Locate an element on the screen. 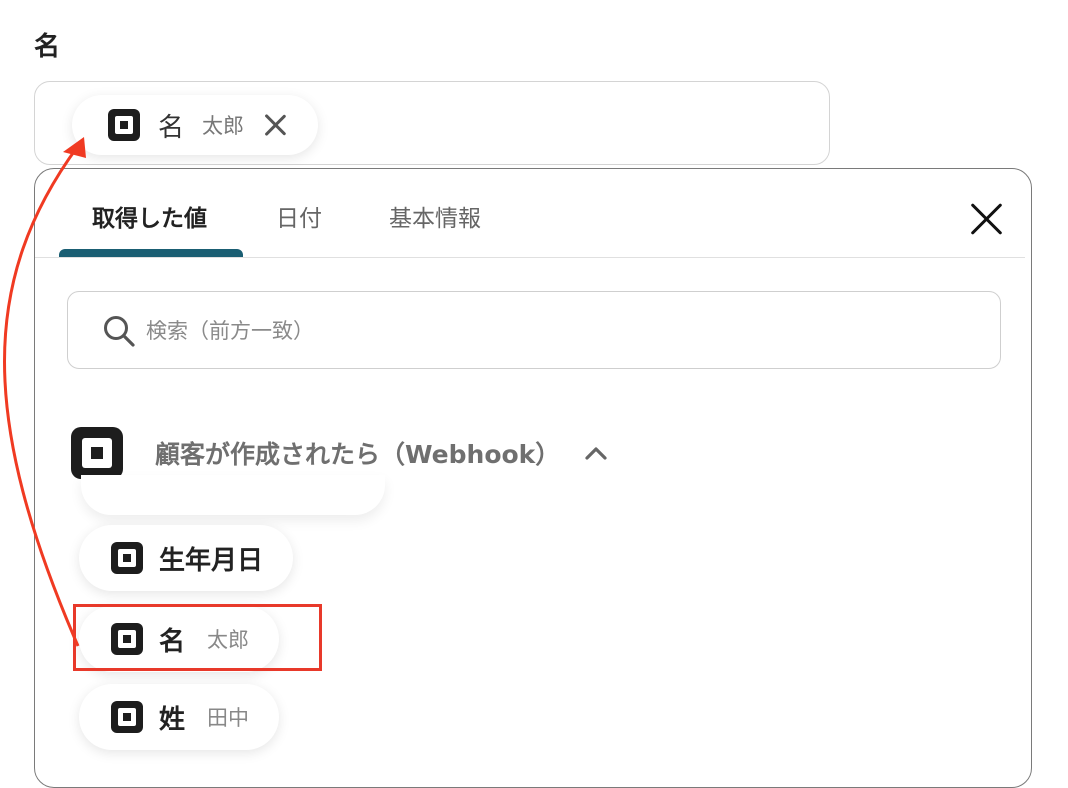  search-box is located at coordinates (534, 330).